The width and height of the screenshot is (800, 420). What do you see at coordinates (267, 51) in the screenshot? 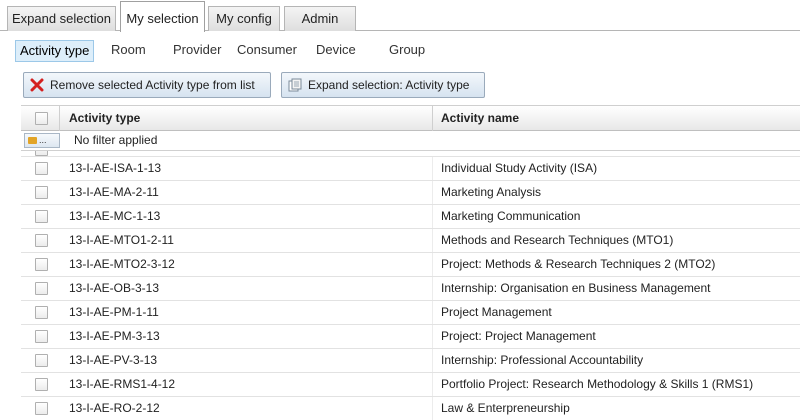
I see `subnav-consumer: Consumer` at bounding box center [267, 51].